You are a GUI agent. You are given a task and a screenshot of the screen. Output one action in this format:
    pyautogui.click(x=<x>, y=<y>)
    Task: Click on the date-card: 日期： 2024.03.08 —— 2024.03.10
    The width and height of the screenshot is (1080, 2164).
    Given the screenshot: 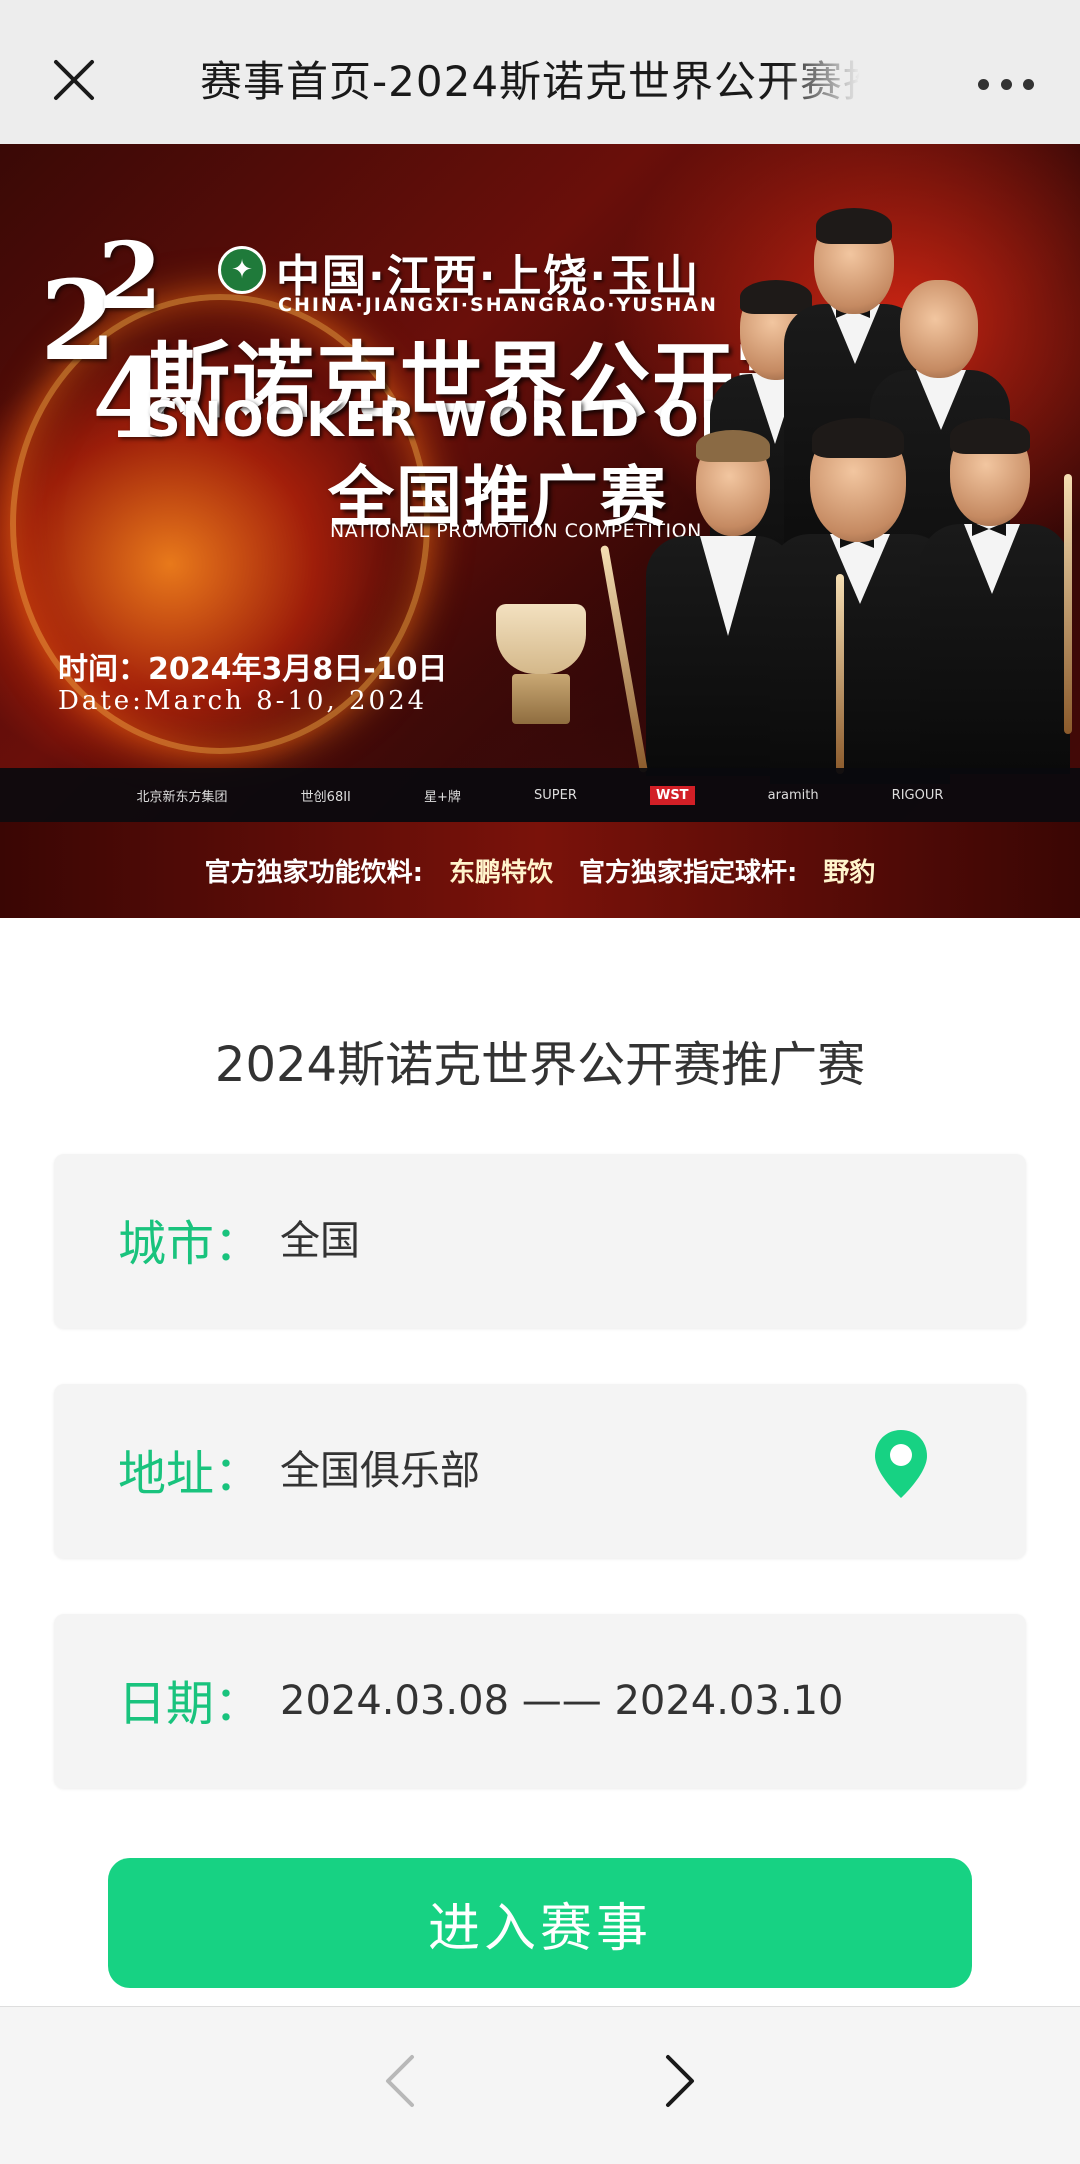 What is the action you would take?
    pyautogui.click(x=540, y=1701)
    